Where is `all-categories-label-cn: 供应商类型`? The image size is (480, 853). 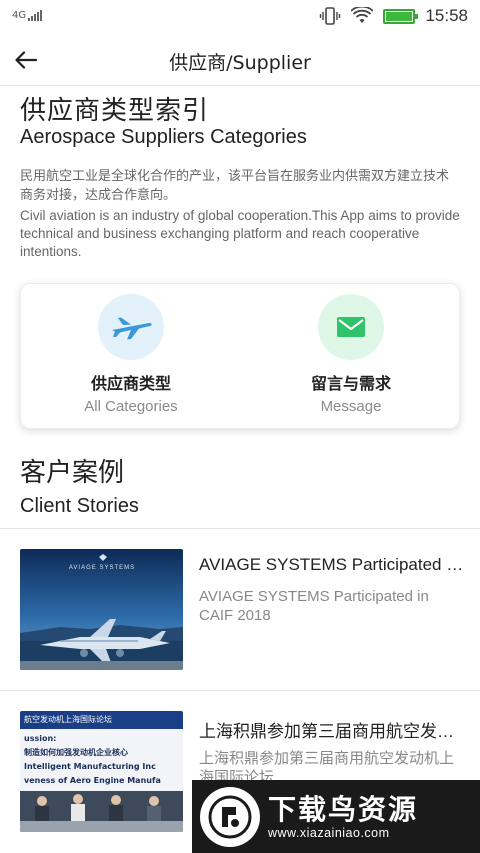
all-categories-label-cn: 供应商类型 is located at coordinates (130, 383).